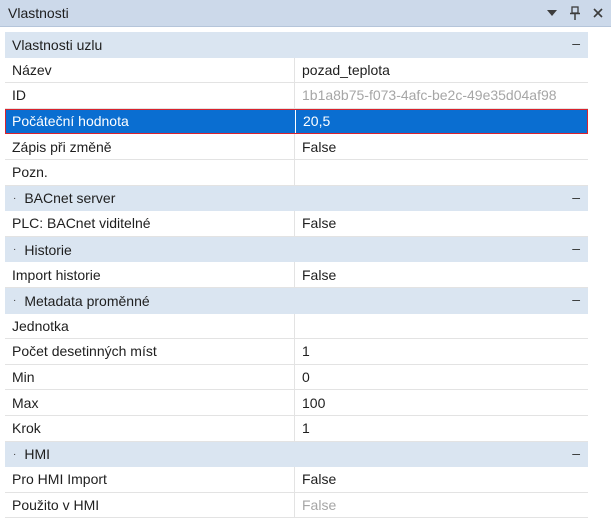  I want to click on panel-title: Vlastnosti, so click(38, 13).